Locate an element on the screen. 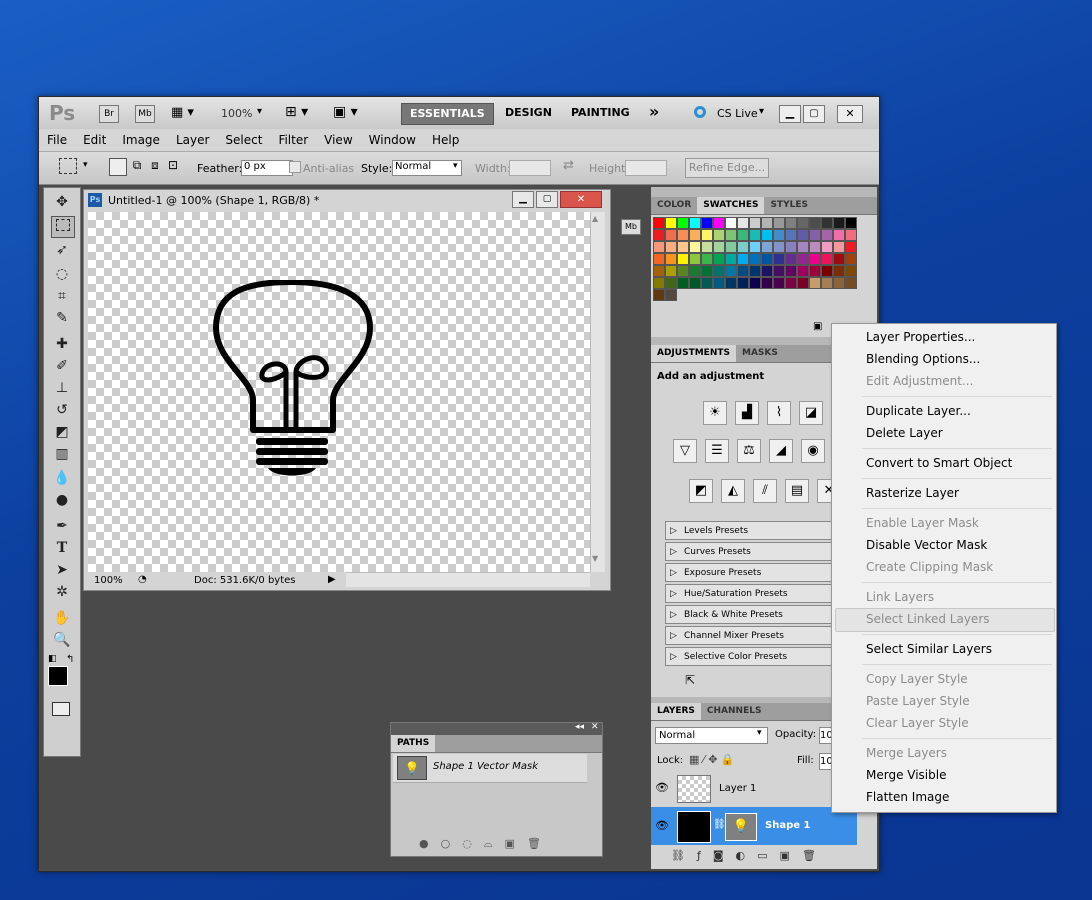 The image size is (1092, 900). preset-channel-mixer: Channel Mixer Presets is located at coordinates (750, 636).